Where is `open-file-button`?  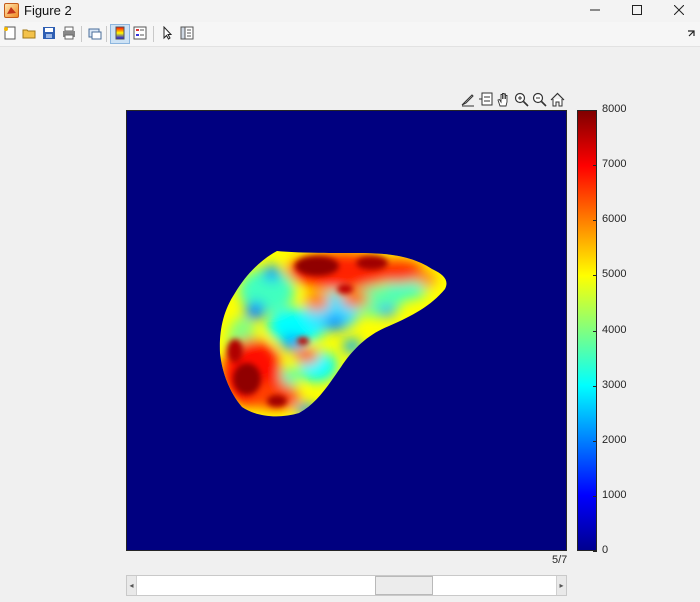 open-file-button is located at coordinates (29, 34).